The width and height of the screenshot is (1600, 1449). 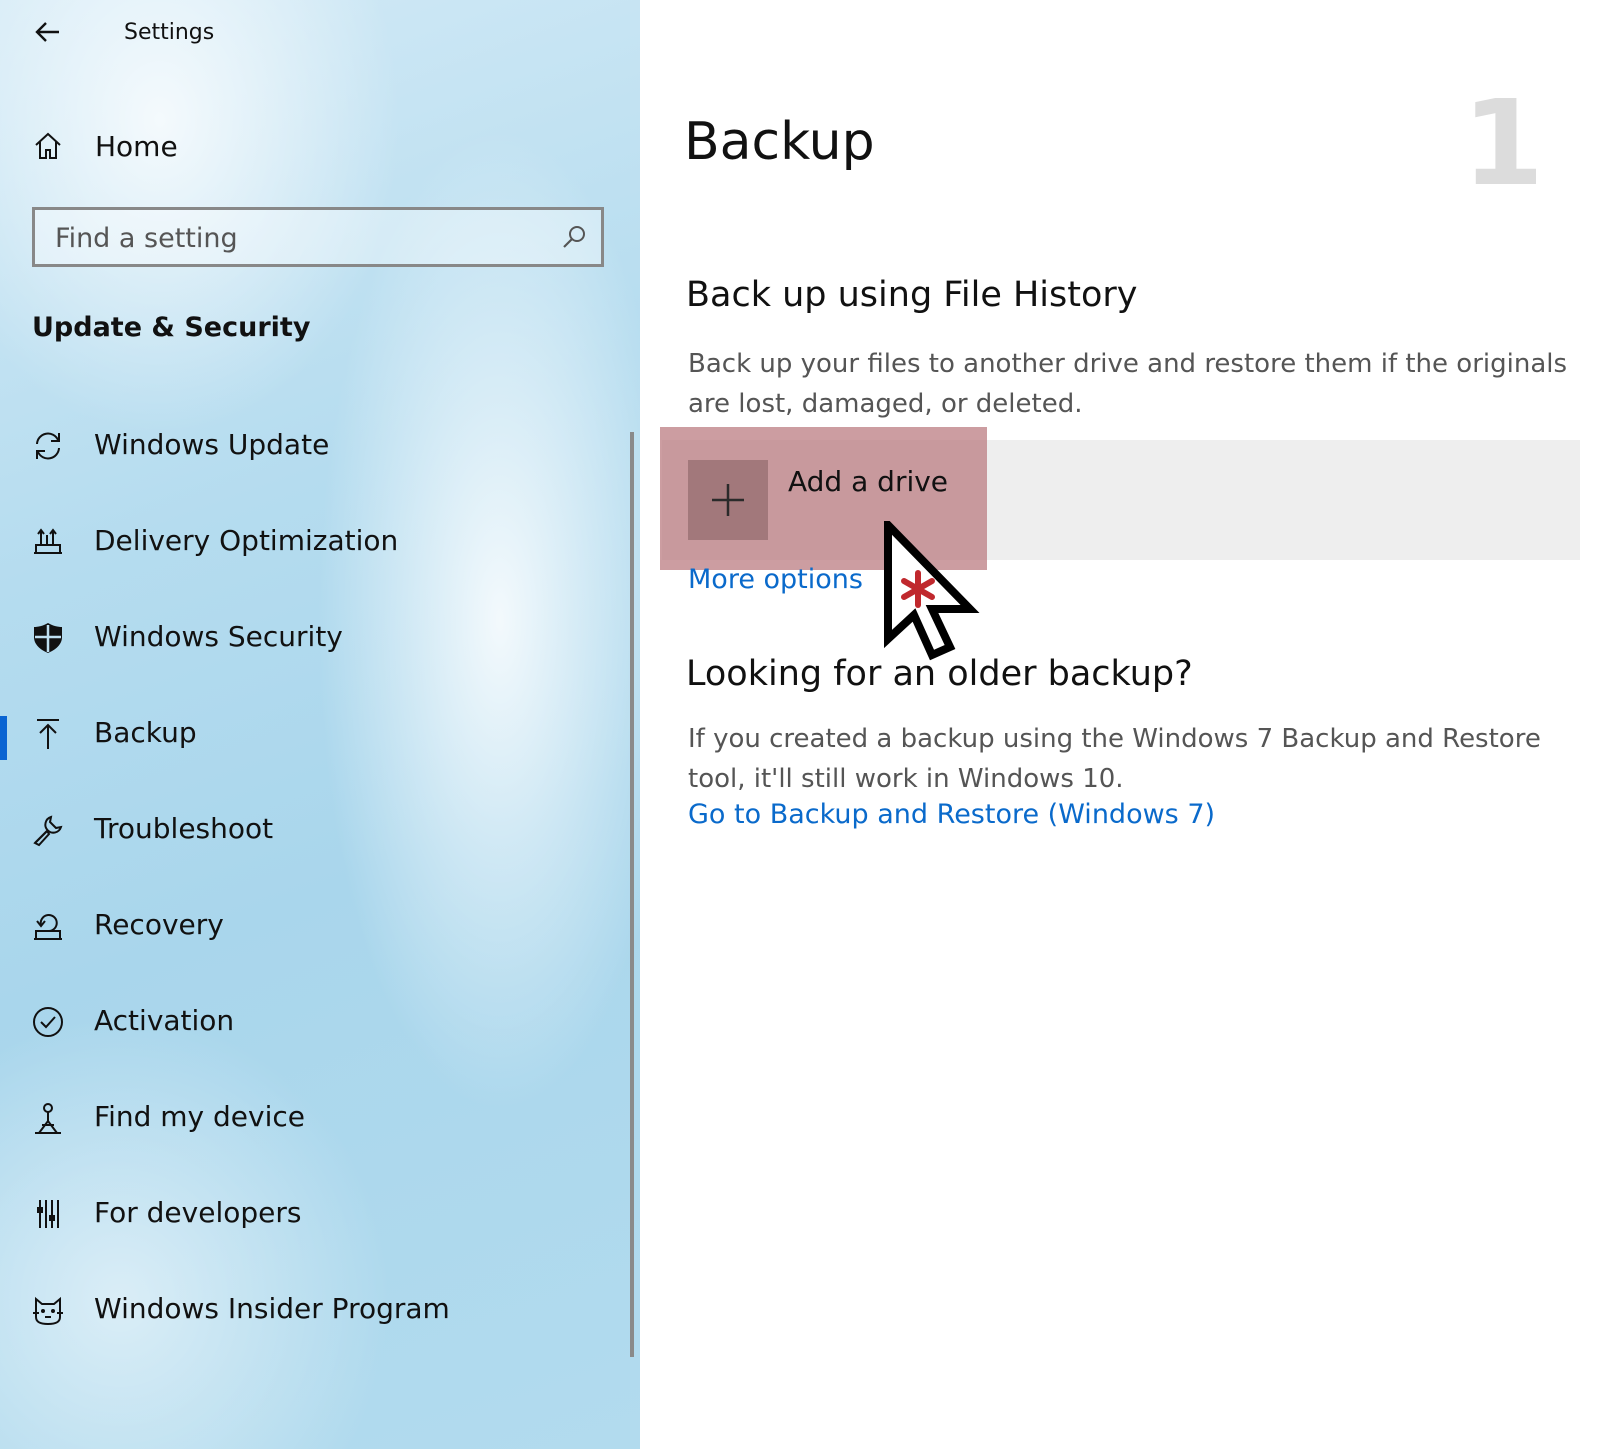 I want to click on sidebar-scrollbar, so click(x=632, y=894).